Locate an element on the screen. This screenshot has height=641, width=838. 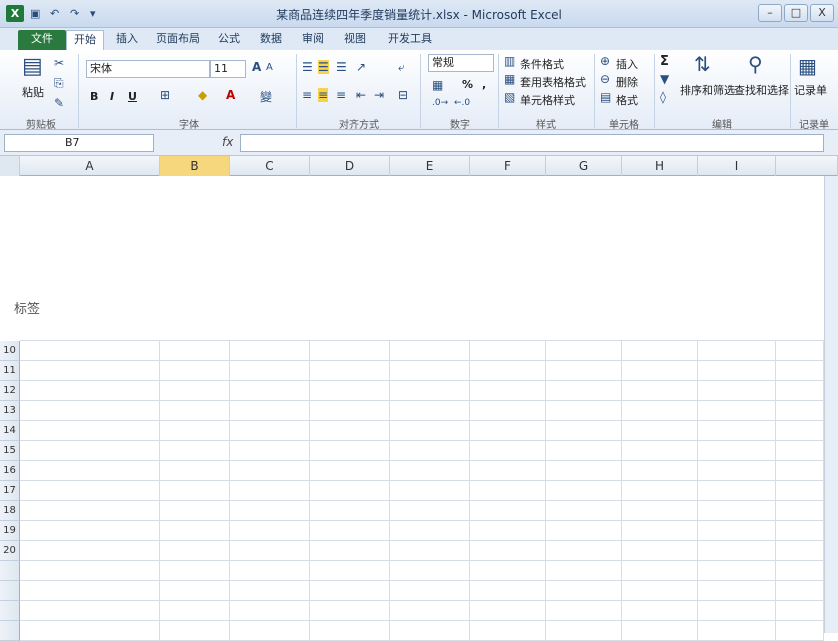
formula-input is located at coordinates (532, 143).